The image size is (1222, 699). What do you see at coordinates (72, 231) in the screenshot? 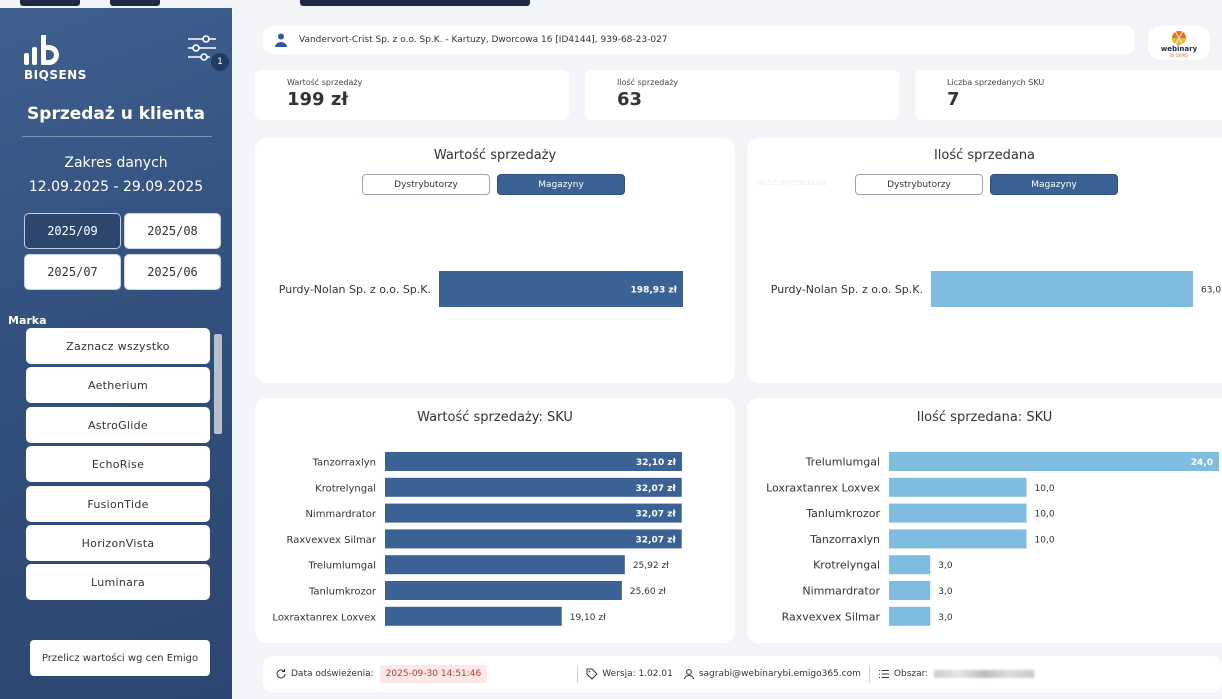
I see `period-button-2025-09: 2025/09` at bounding box center [72, 231].